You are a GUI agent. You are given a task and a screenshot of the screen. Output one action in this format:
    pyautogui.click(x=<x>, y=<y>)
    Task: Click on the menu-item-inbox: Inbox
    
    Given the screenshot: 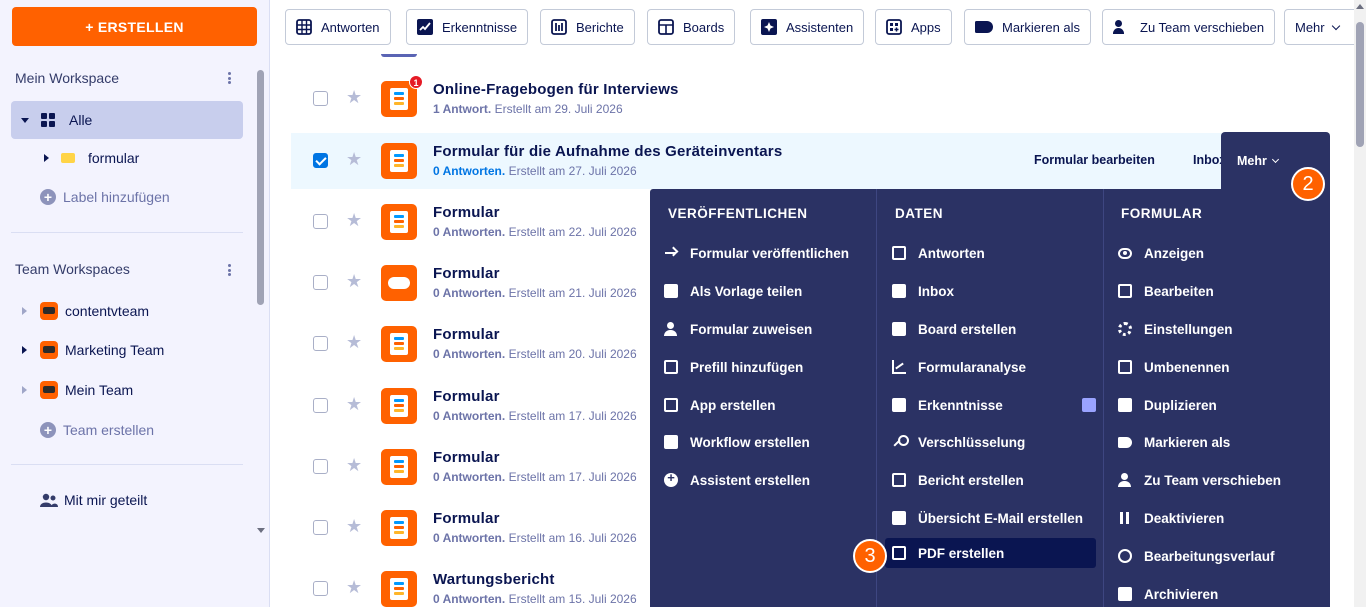 What is the action you would take?
    pyautogui.click(x=923, y=291)
    